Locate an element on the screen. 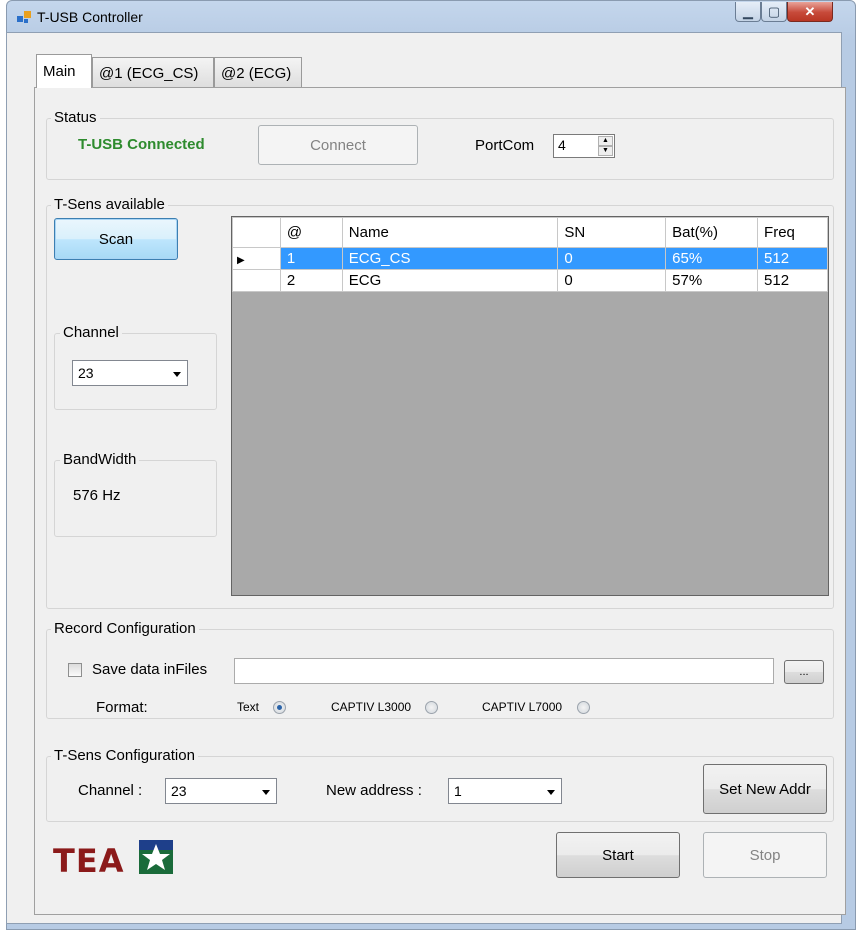  cell-name: ECG is located at coordinates (450, 280).